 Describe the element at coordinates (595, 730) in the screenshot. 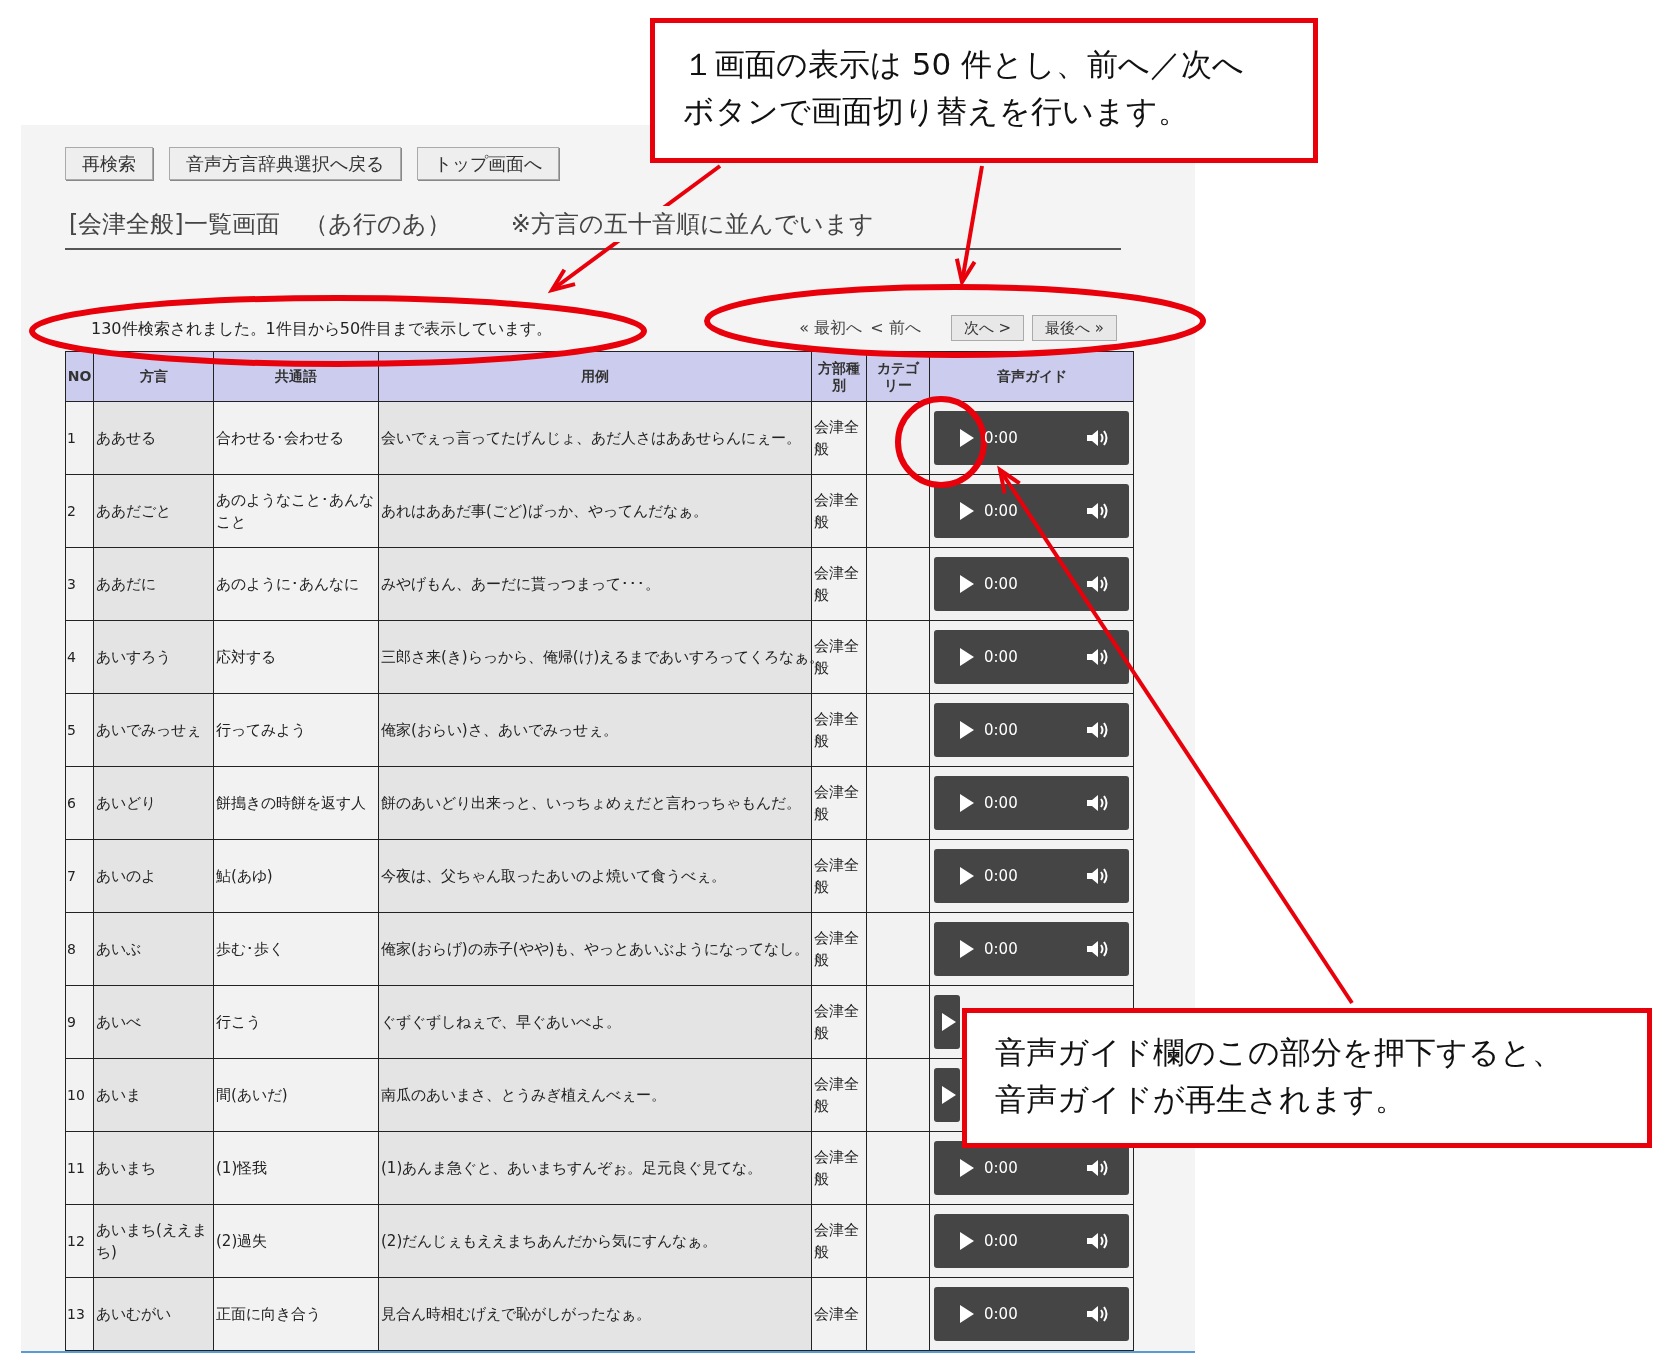

I see `table-cell: 俺家(おらい)さ、あいでみっせぇ。` at that location.